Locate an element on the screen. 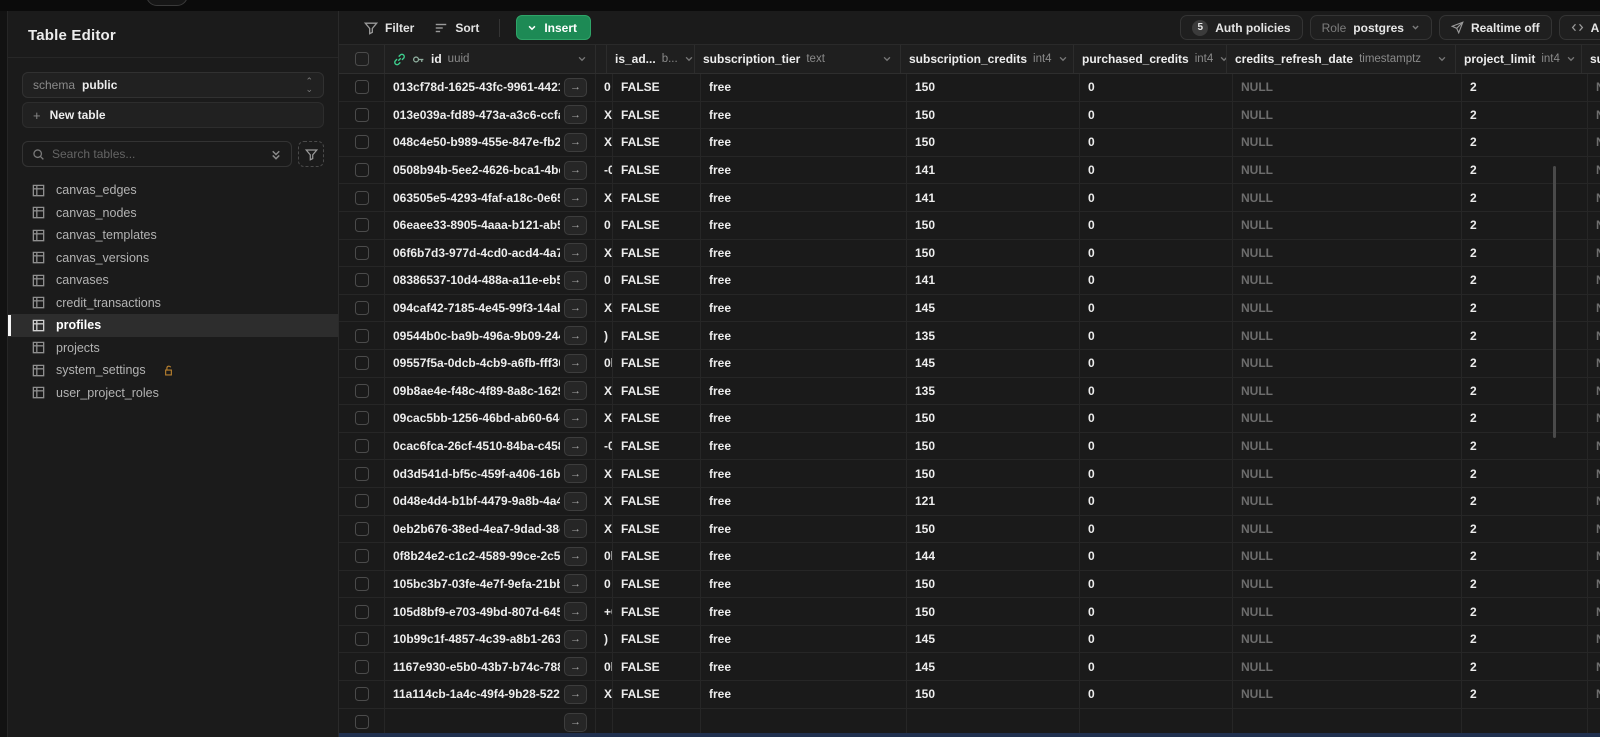 Image resolution: width=1600 pixels, height=737 pixels. sidebar-item-canvas_templates: canvas_templates is located at coordinates (173, 235).